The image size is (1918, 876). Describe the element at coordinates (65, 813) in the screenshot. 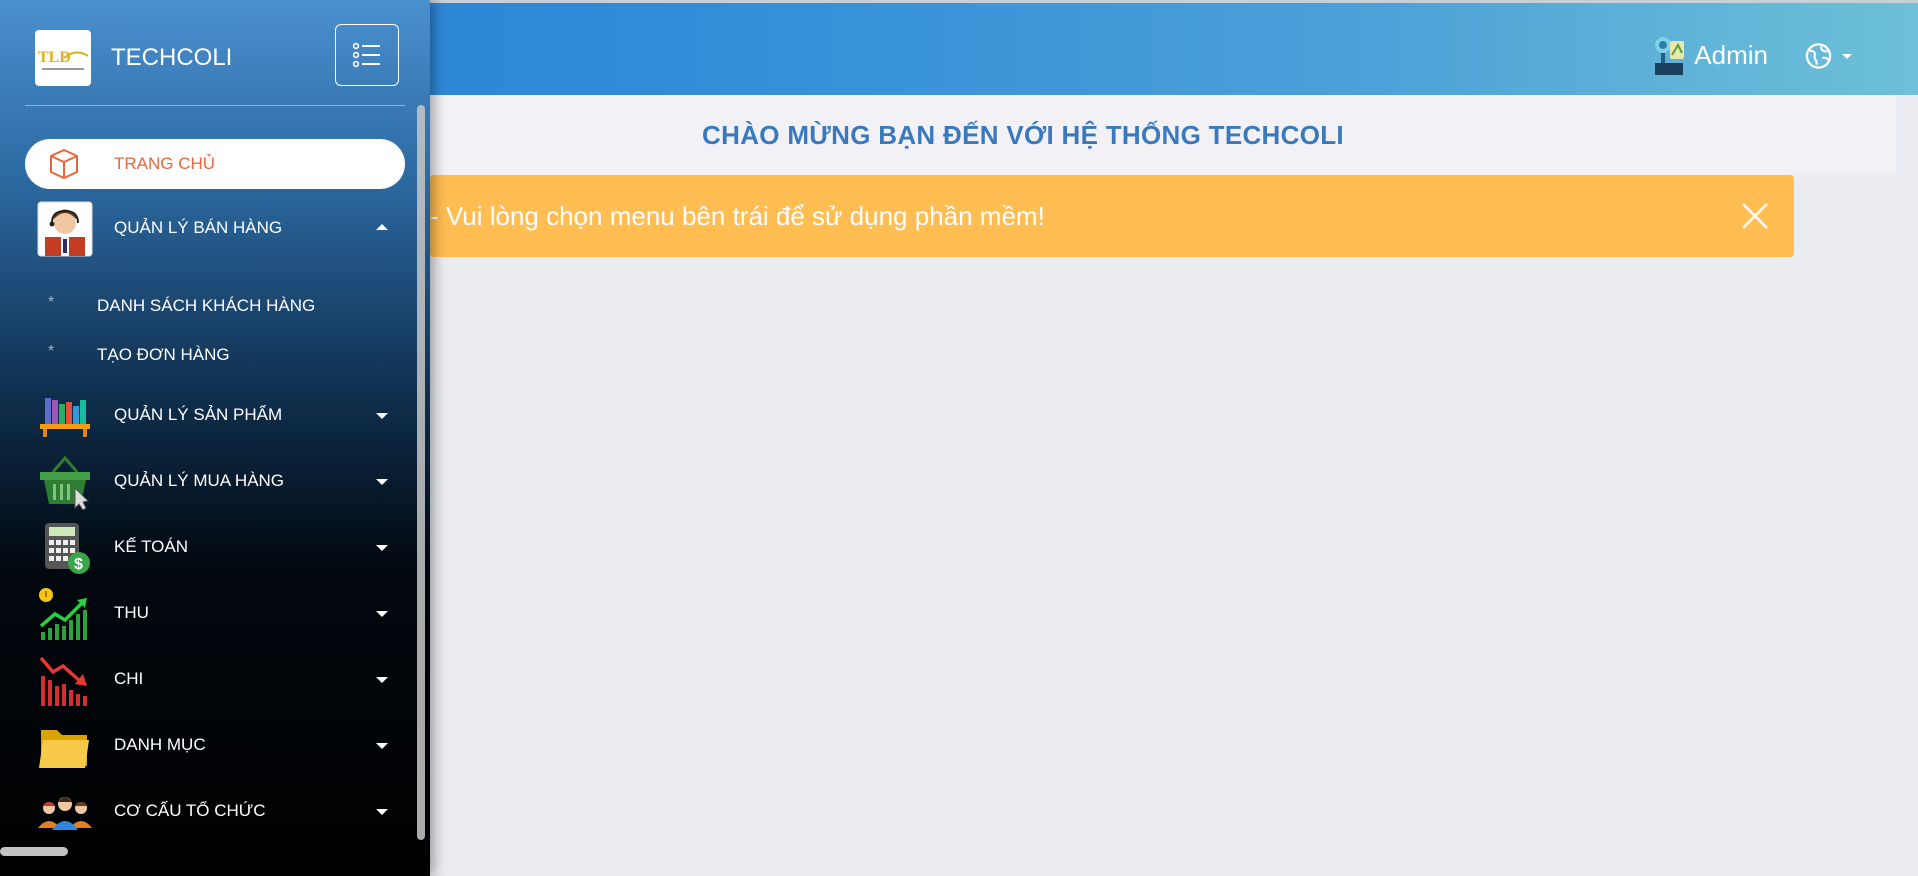

I see `team-icon` at that location.